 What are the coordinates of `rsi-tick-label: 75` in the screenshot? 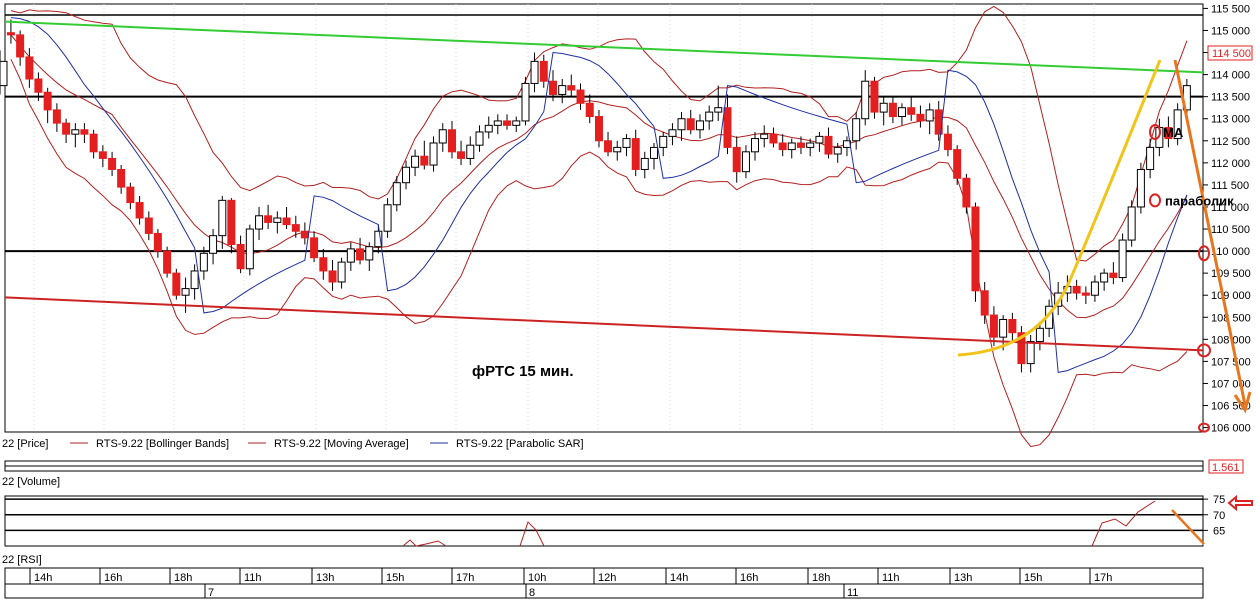 It's located at (1219, 500).